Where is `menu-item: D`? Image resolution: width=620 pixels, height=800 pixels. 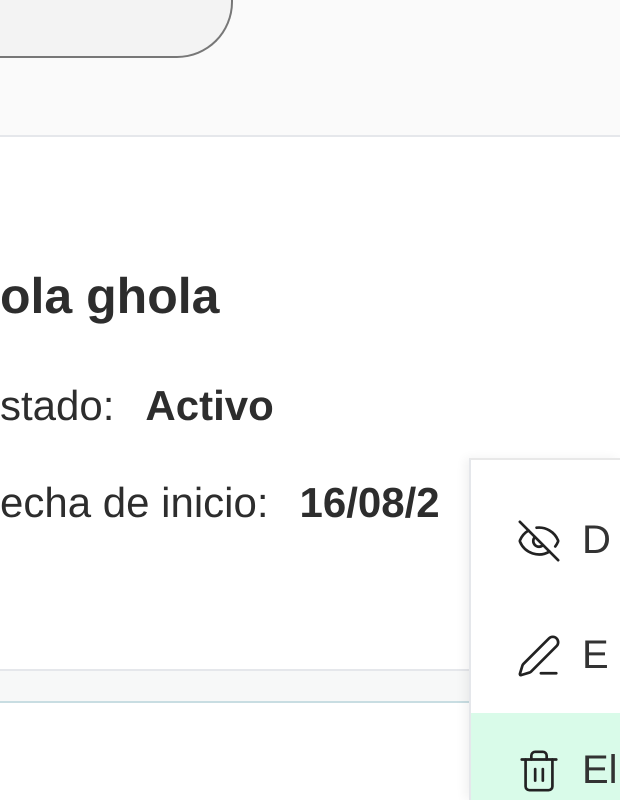
menu-item: D is located at coordinates (545, 540).